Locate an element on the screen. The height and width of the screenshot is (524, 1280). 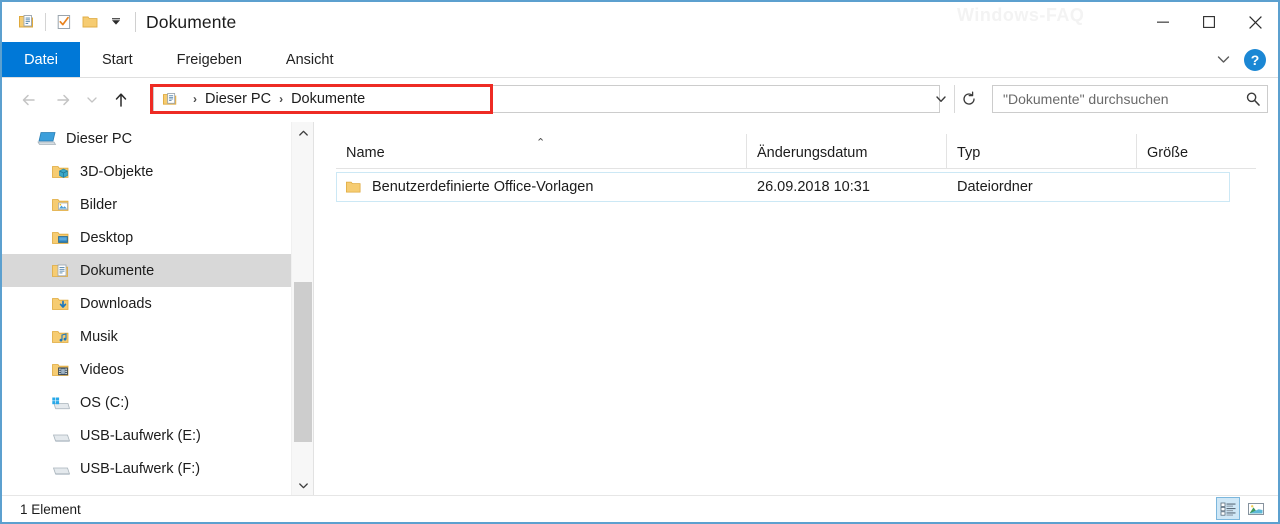
sidebar-item-usb-laufwerk-e: USB-Laufwerk (E:) is located at coordinates (146, 435).